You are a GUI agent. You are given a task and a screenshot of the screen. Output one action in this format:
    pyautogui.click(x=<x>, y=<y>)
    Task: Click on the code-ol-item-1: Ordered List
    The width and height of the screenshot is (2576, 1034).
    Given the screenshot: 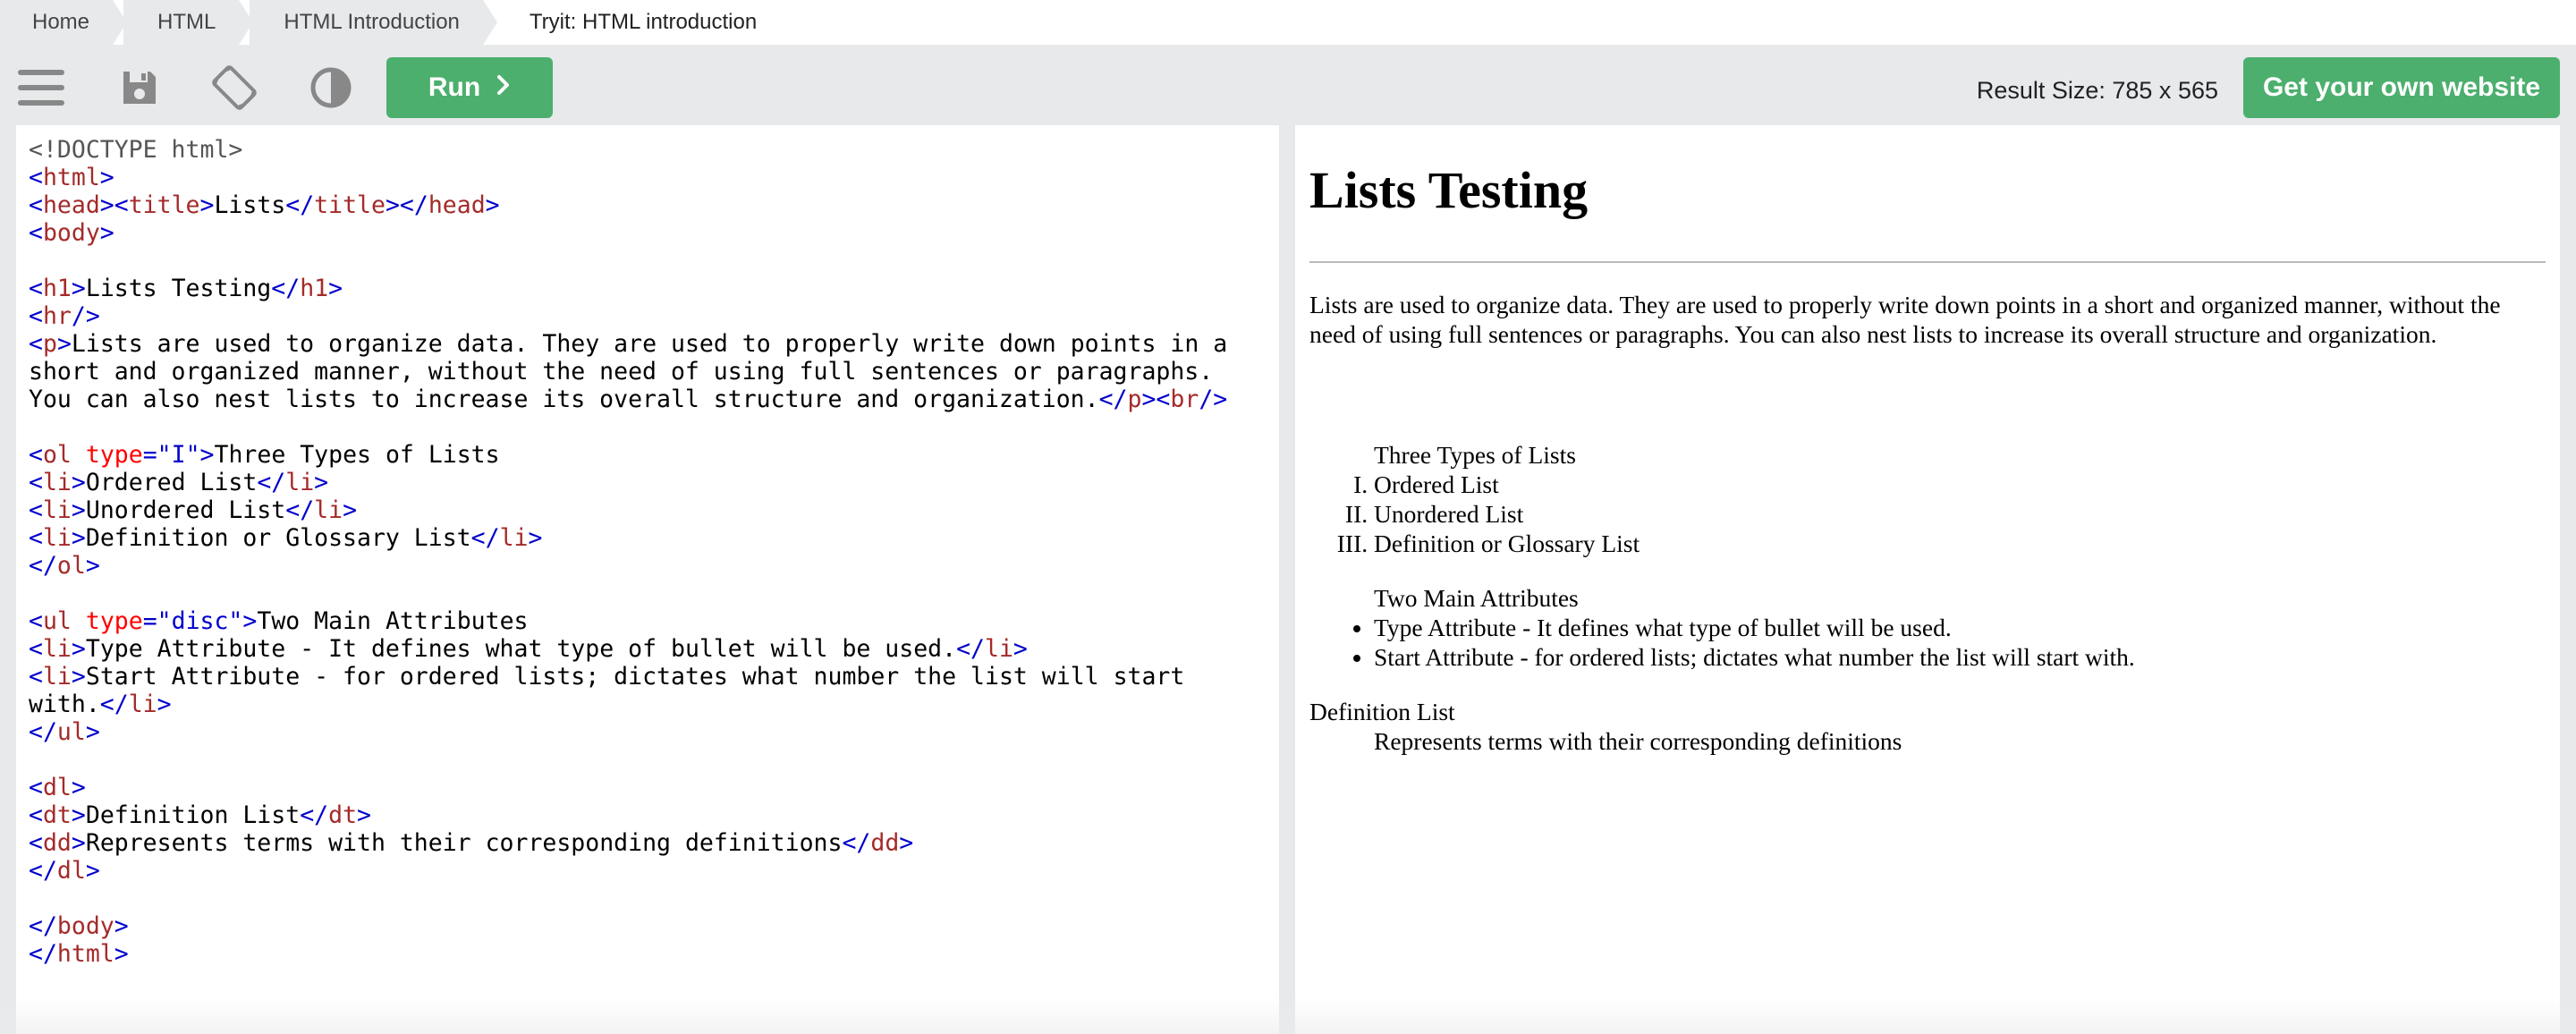 What is the action you would take?
    pyautogui.click(x=171, y=482)
    